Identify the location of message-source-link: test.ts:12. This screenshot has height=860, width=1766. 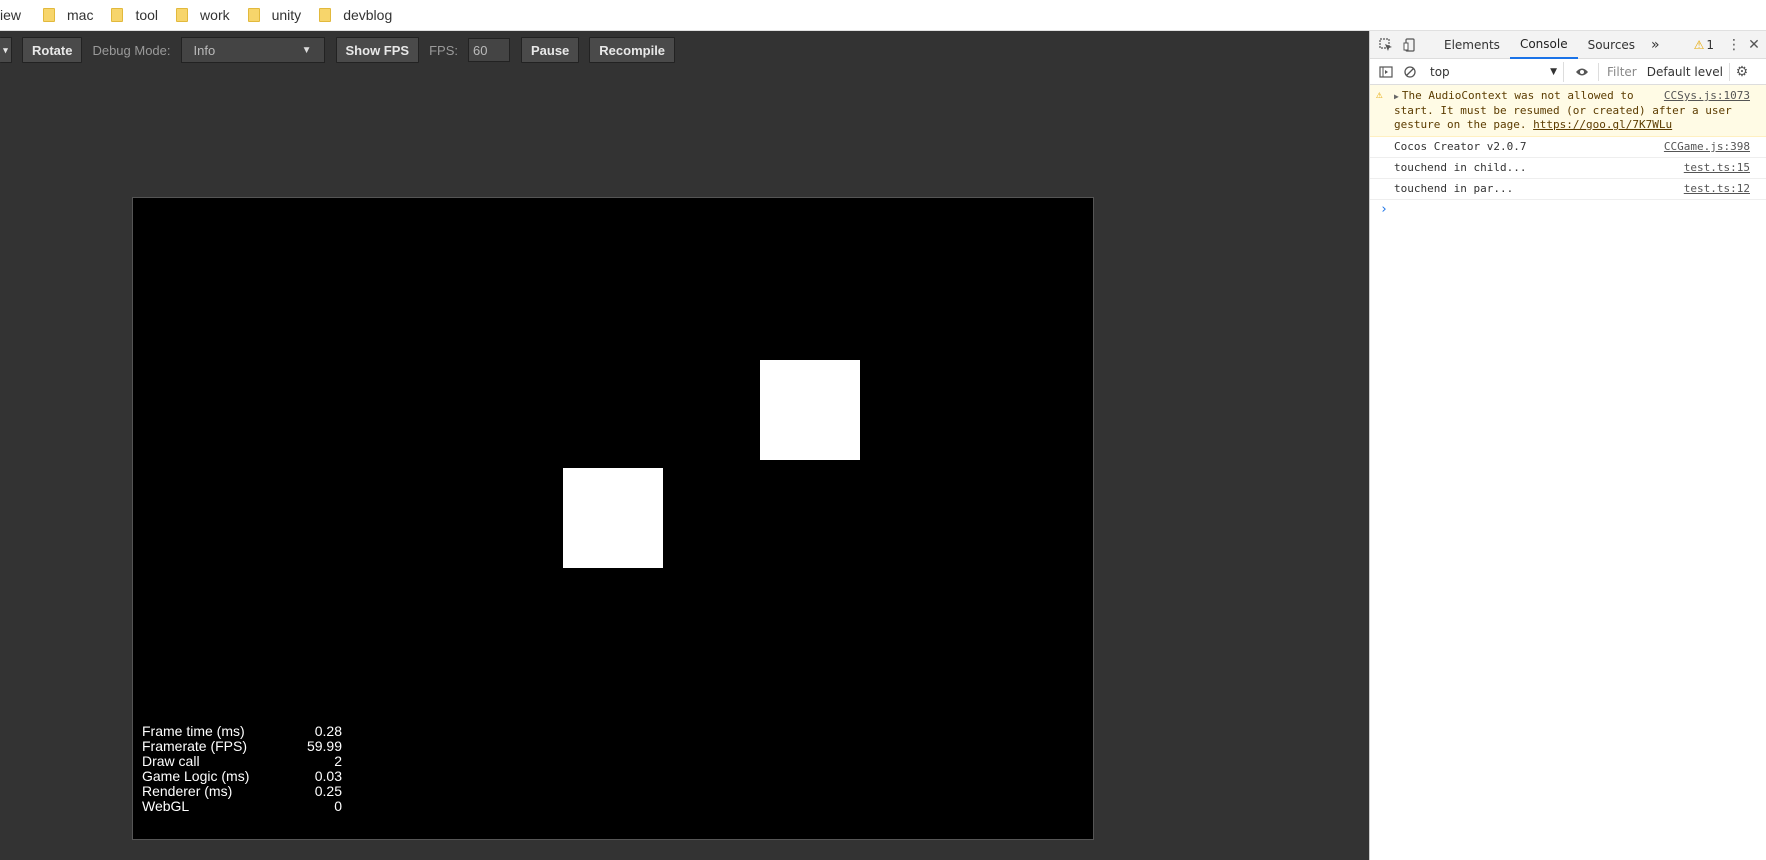
(1717, 189).